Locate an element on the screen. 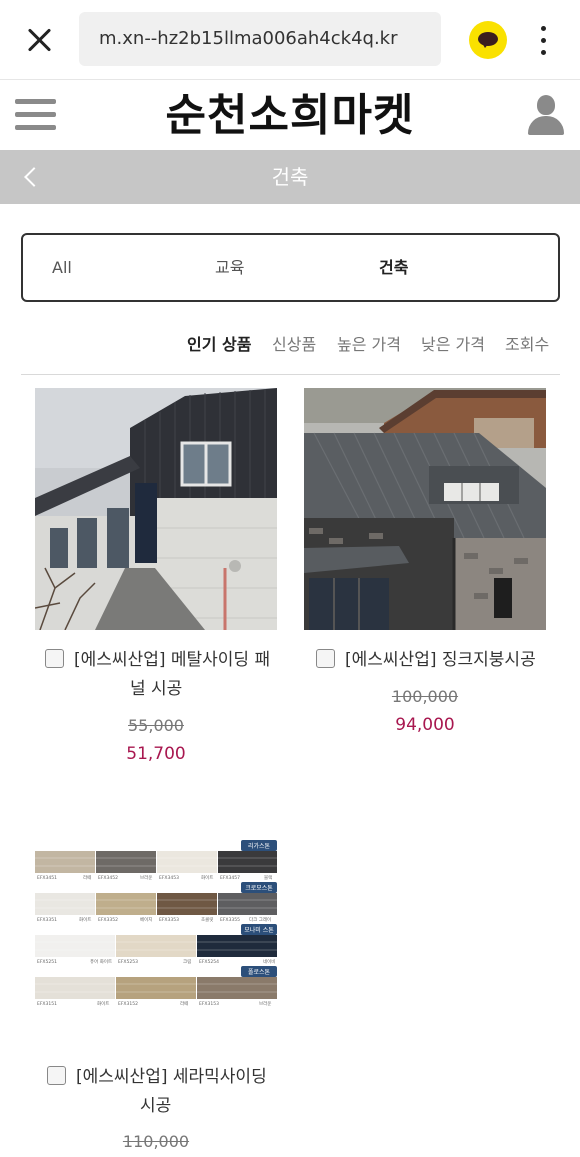 Image resolution: width=580 pixels, height=1157 pixels. original-price: 100,000 is located at coordinates (425, 696).